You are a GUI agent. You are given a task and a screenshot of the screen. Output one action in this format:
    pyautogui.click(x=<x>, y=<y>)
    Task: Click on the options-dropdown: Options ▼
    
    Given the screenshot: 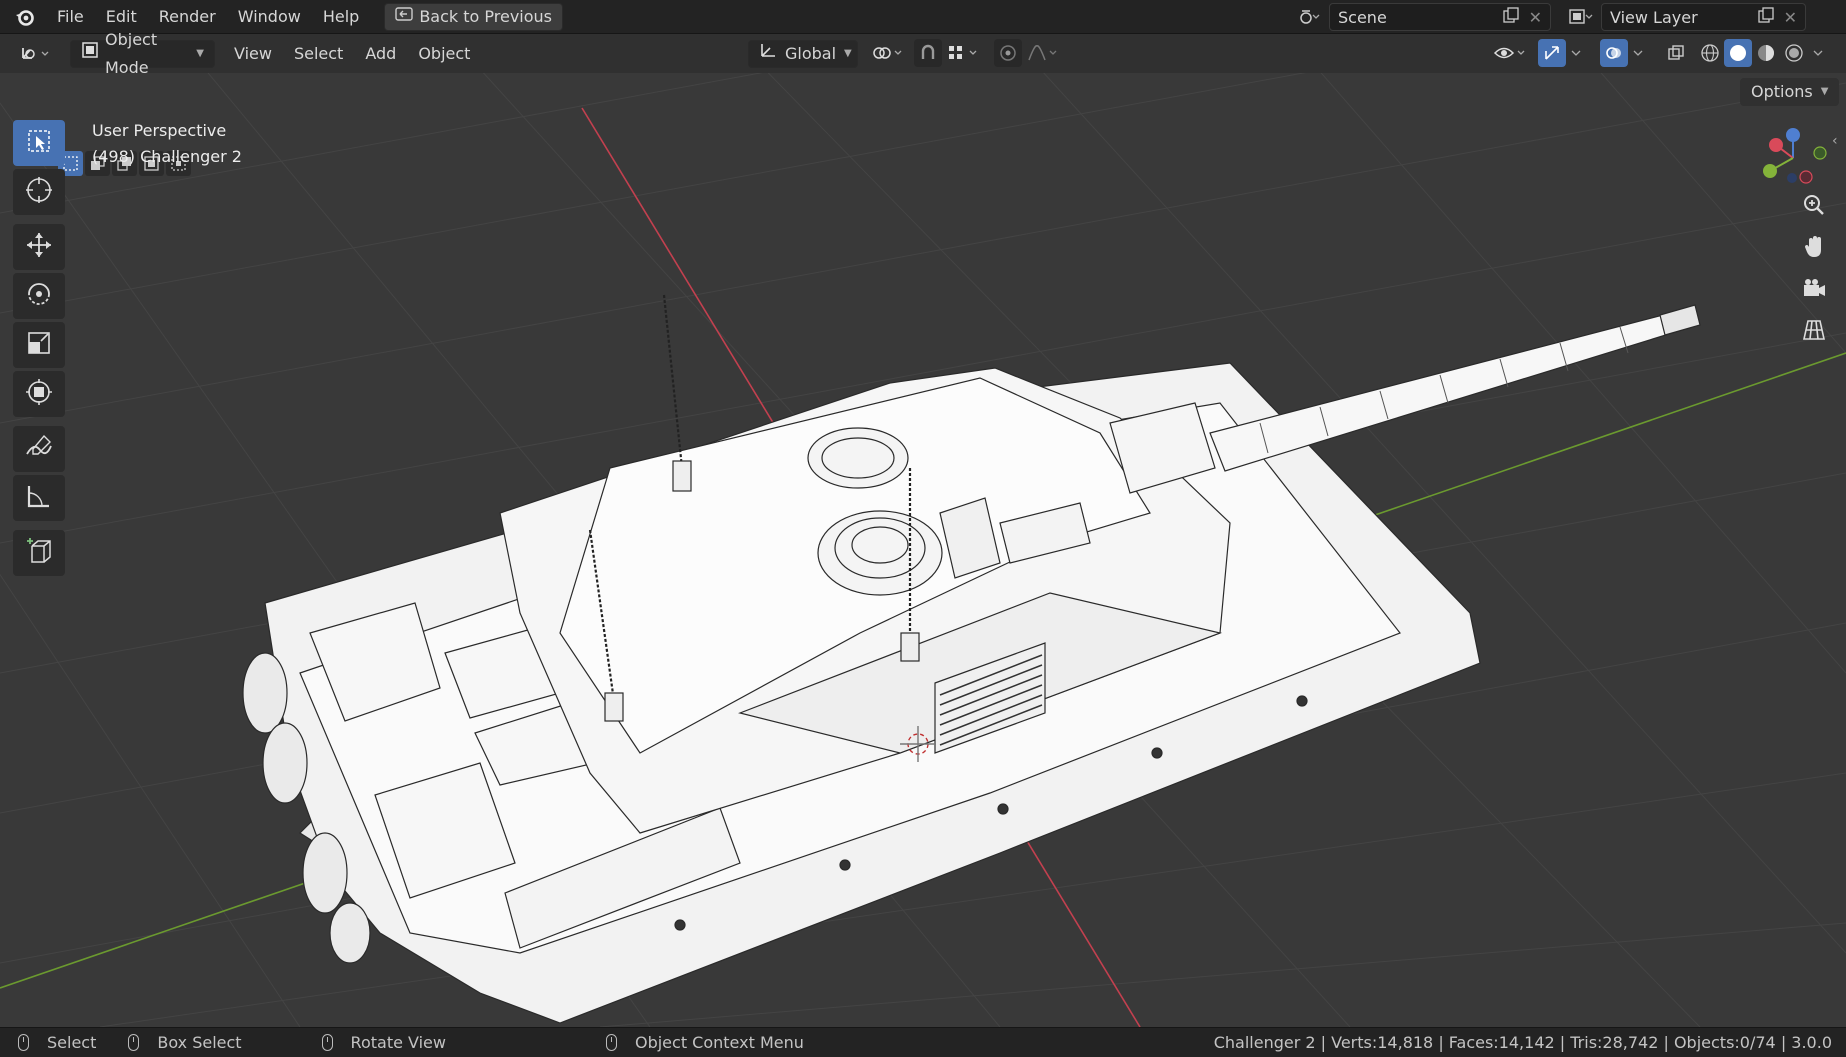 What is the action you would take?
    pyautogui.click(x=1790, y=92)
    